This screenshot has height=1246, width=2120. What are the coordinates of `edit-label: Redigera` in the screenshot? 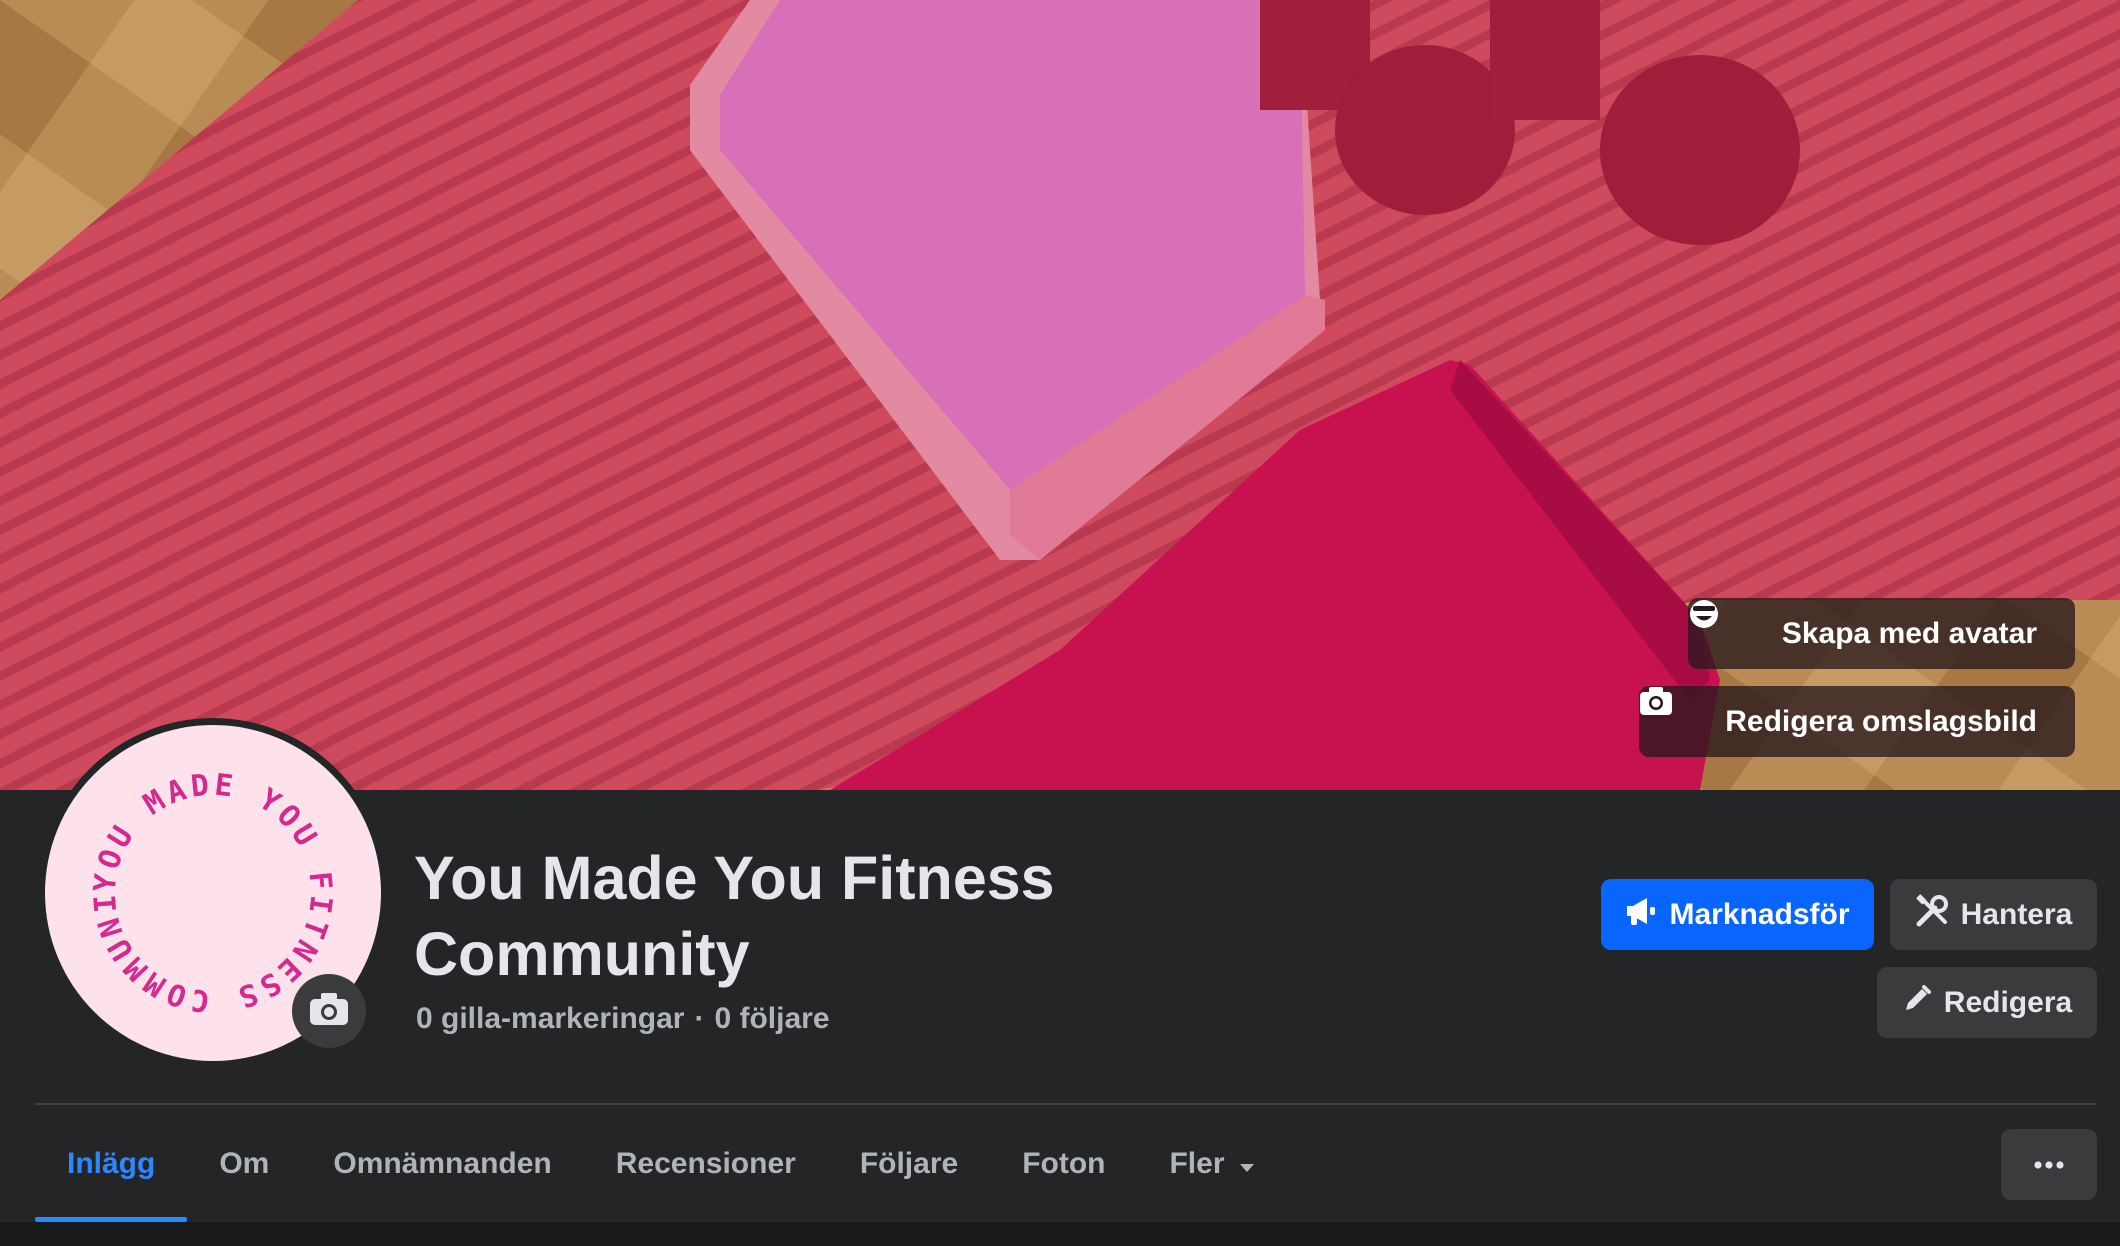 It's located at (2008, 1002).